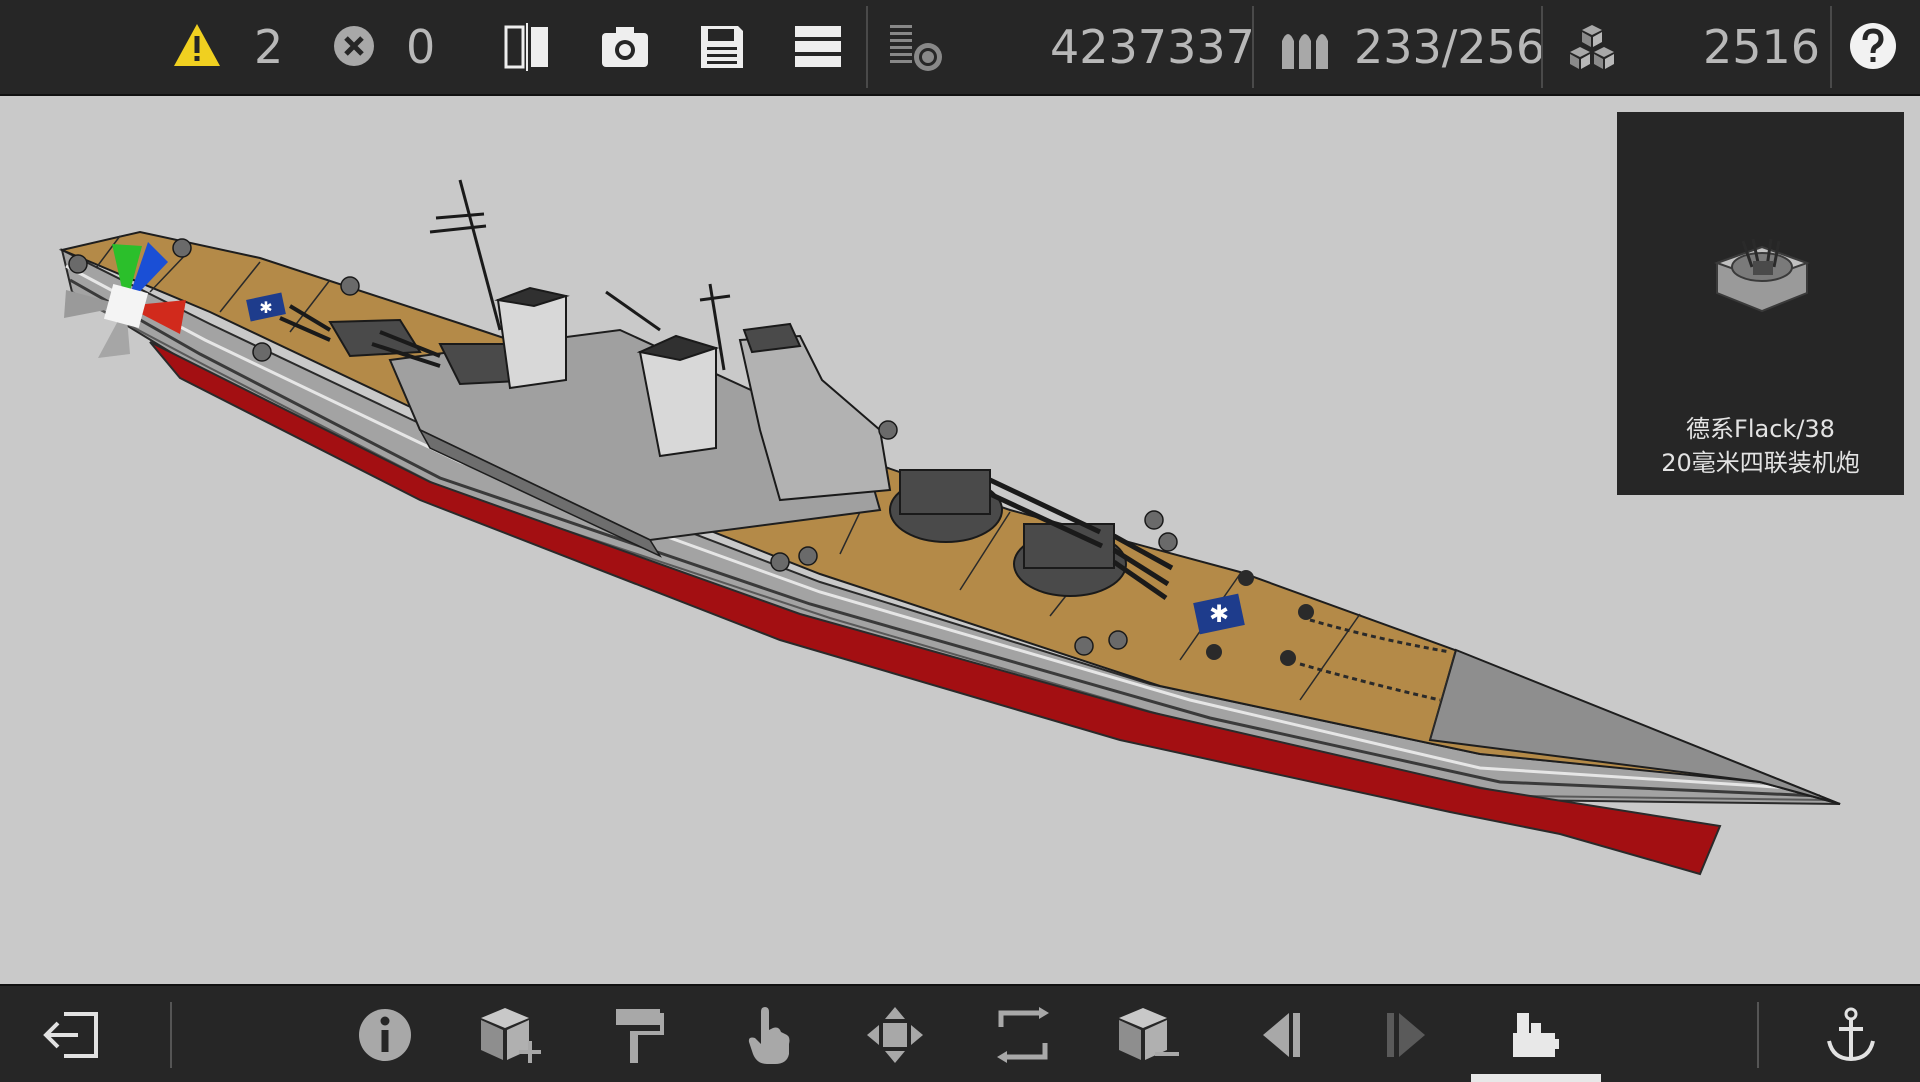 The width and height of the screenshot is (1920, 1082). Describe the element at coordinates (1407, 1035) in the screenshot. I see `next-icon` at that location.